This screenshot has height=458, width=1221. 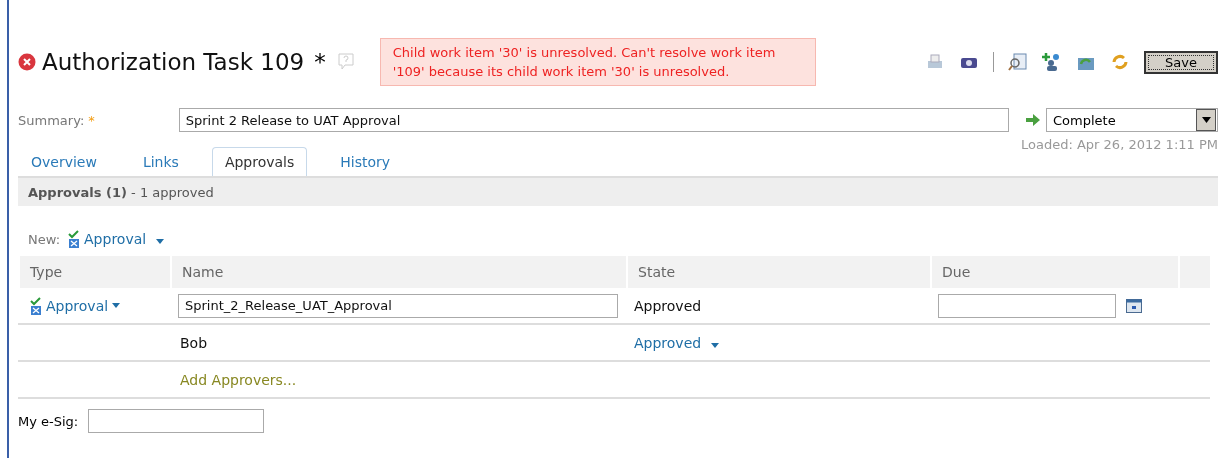 What do you see at coordinates (1132, 120) in the screenshot?
I see `workflow-action-dropdown: Complete` at bounding box center [1132, 120].